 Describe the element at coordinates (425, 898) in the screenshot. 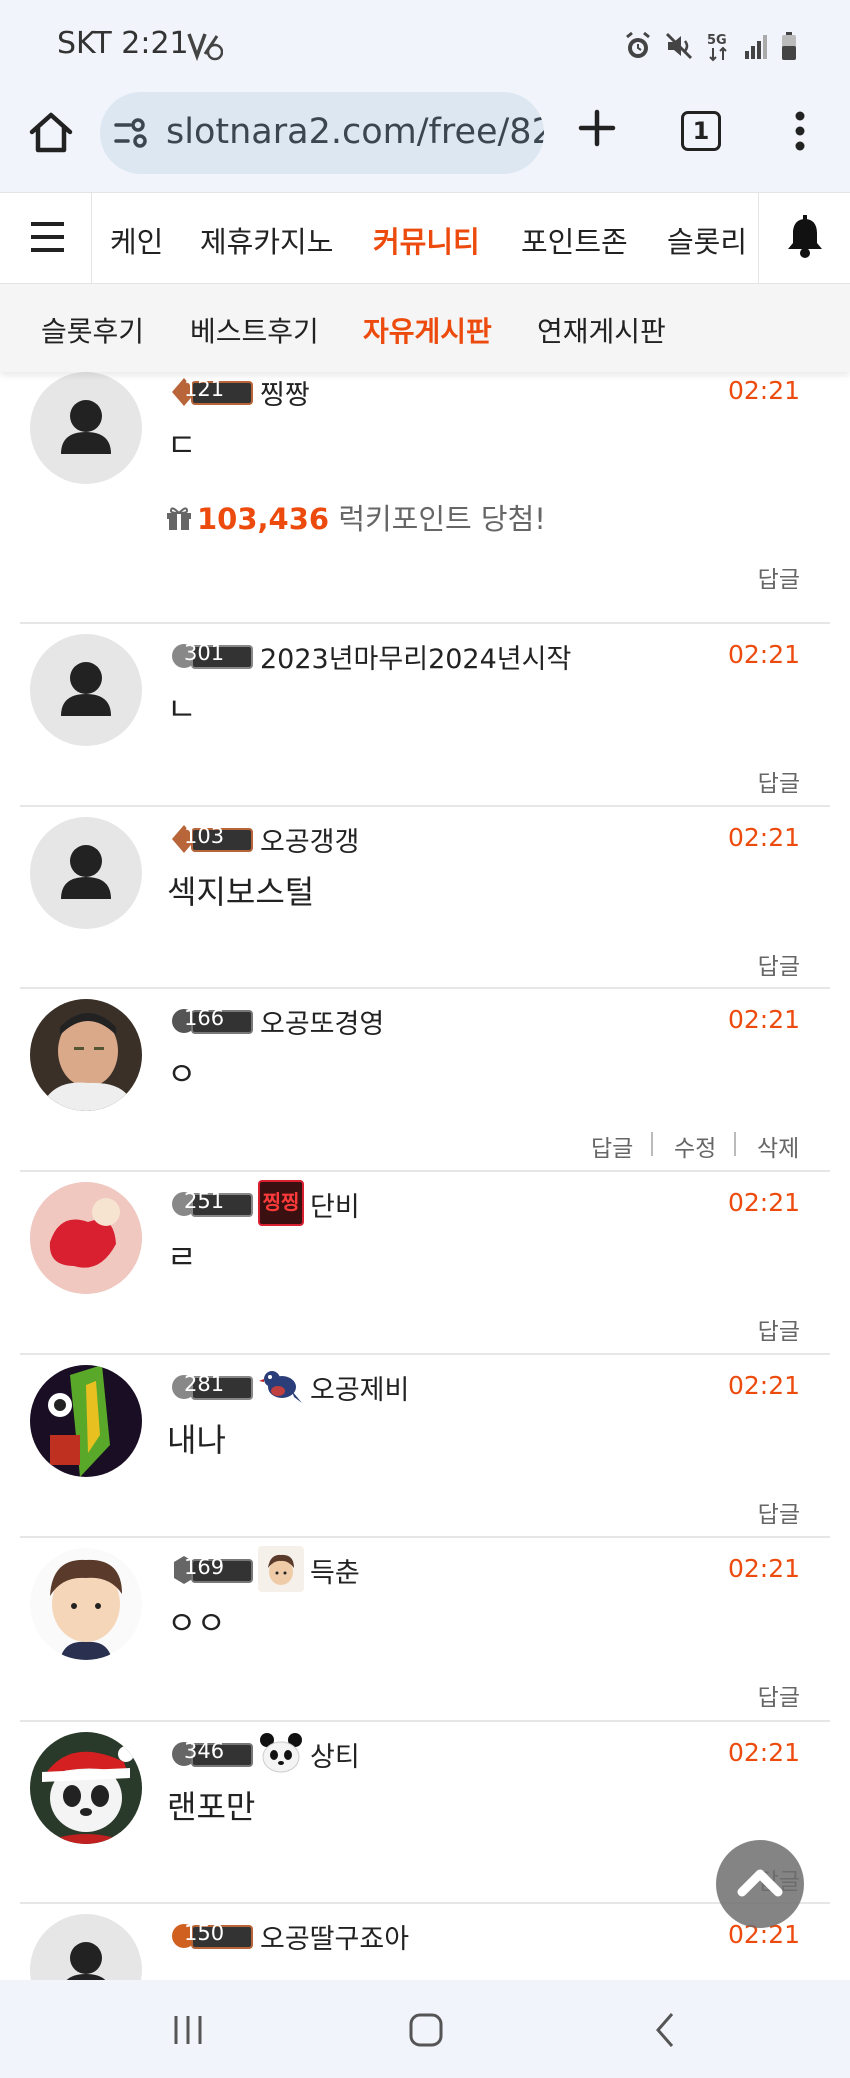

I see `comment-item: 103 오공갱갱 02:21 섹지보스털 답글` at that location.